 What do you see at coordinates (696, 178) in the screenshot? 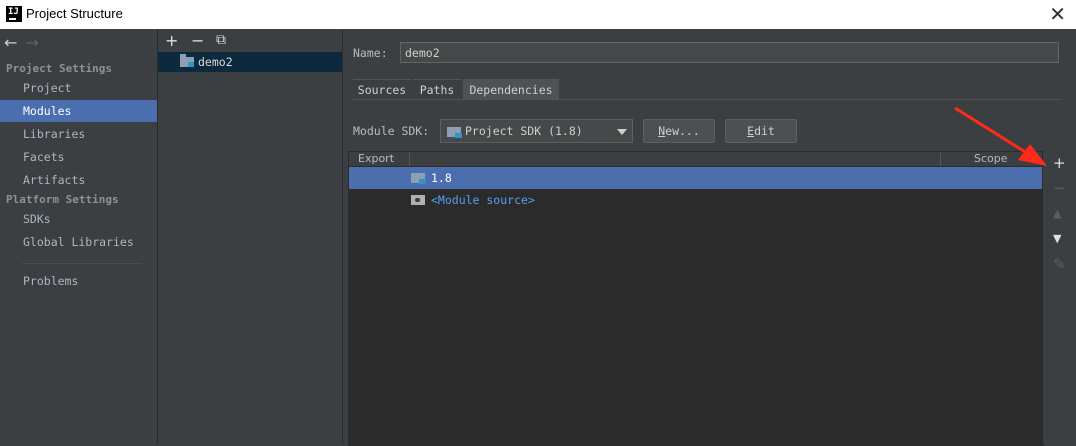
I see `table-row: 1.8` at bounding box center [696, 178].